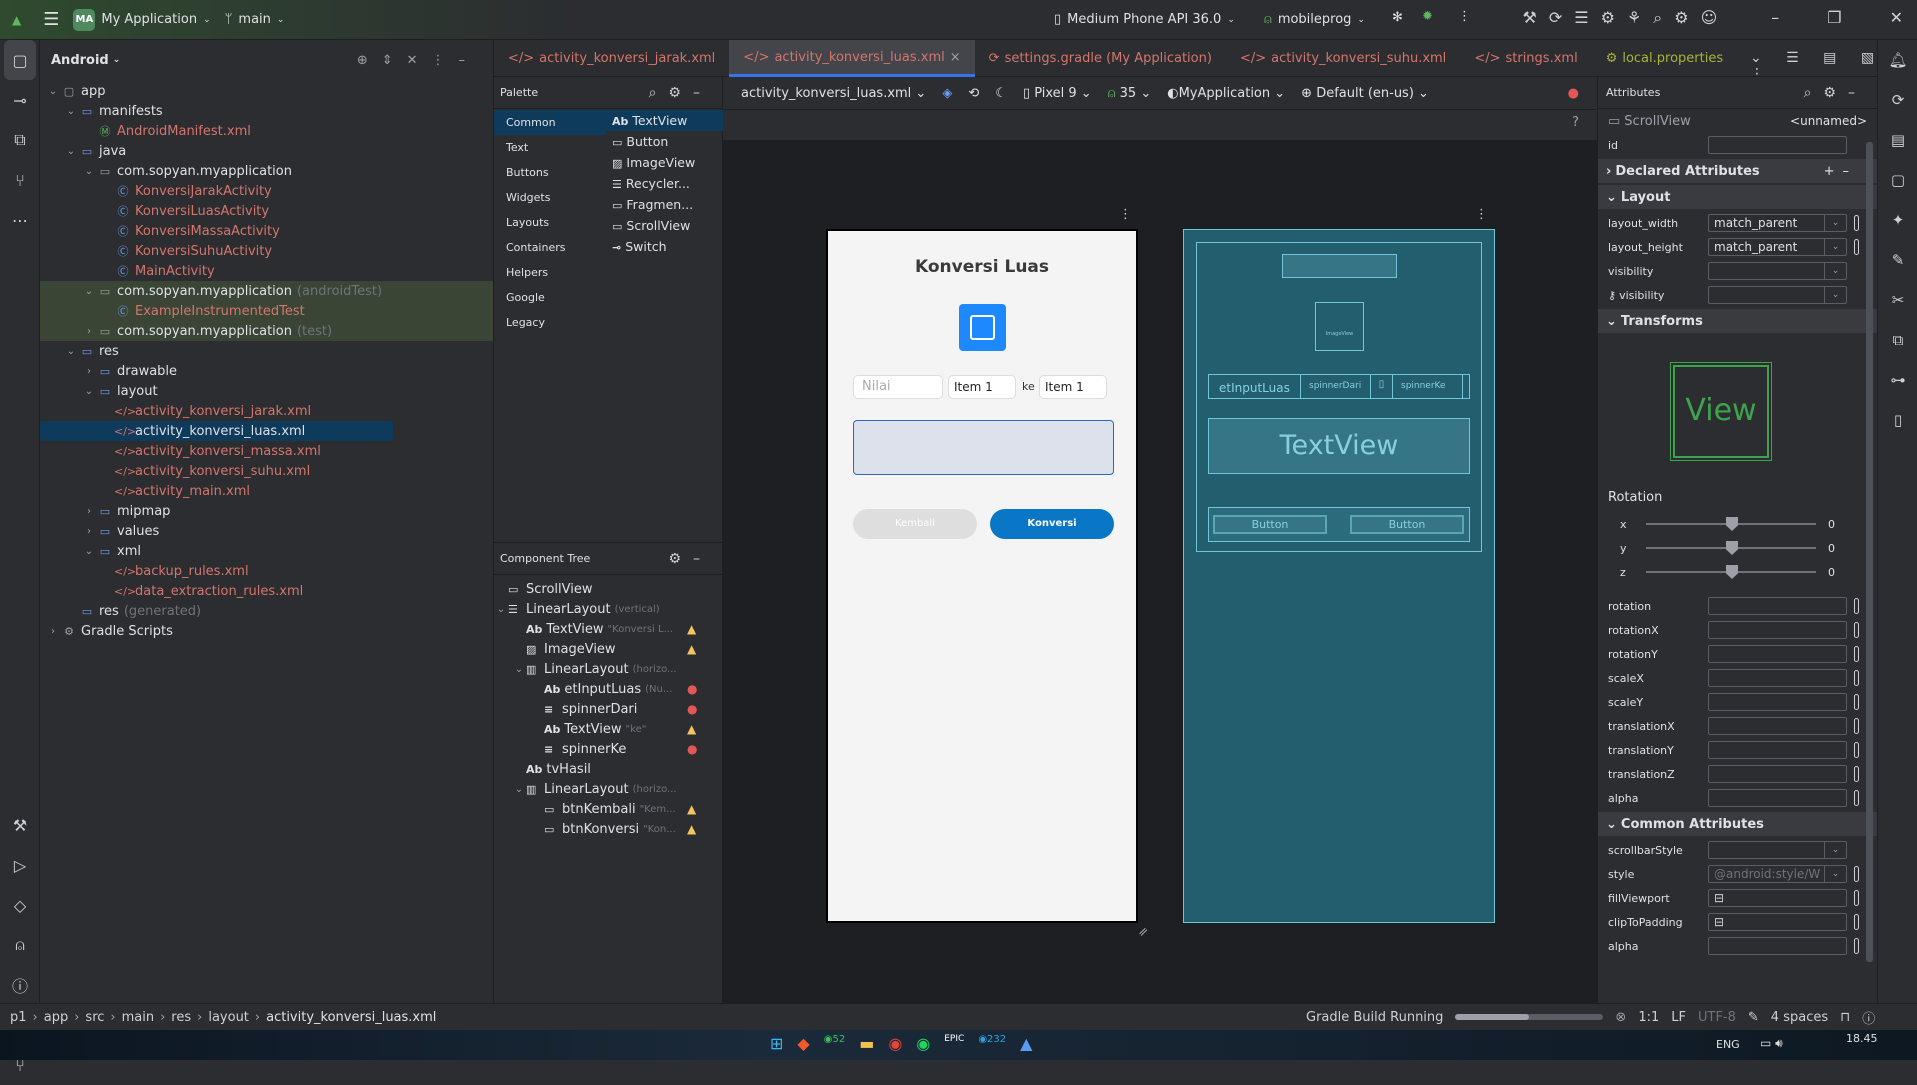 The width and height of the screenshot is (1917, 1085). What do you see at coordinates (266, 271) in the screenshot?
I see `tree-item: Ⓒ MainActivity` at bounding box center [266, 271].